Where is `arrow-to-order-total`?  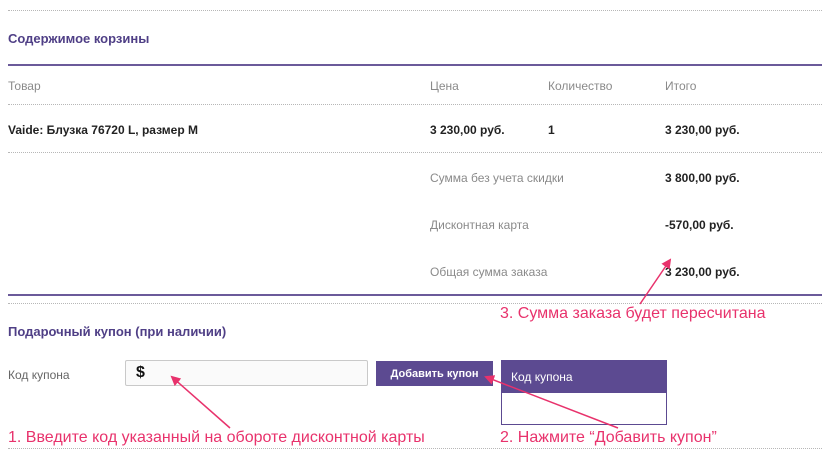
arrow-to-order-total is located at coordinates (655, 281).